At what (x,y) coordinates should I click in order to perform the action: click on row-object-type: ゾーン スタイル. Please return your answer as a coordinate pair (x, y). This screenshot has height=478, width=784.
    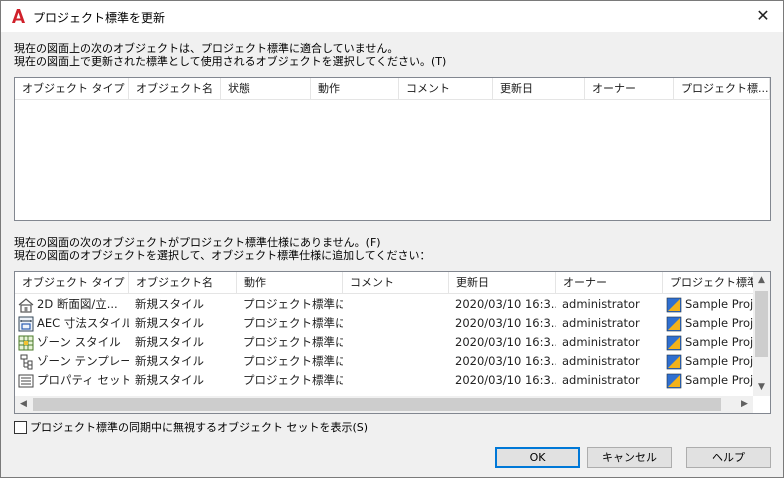
    Looking at the image, I should click on (79, 342).